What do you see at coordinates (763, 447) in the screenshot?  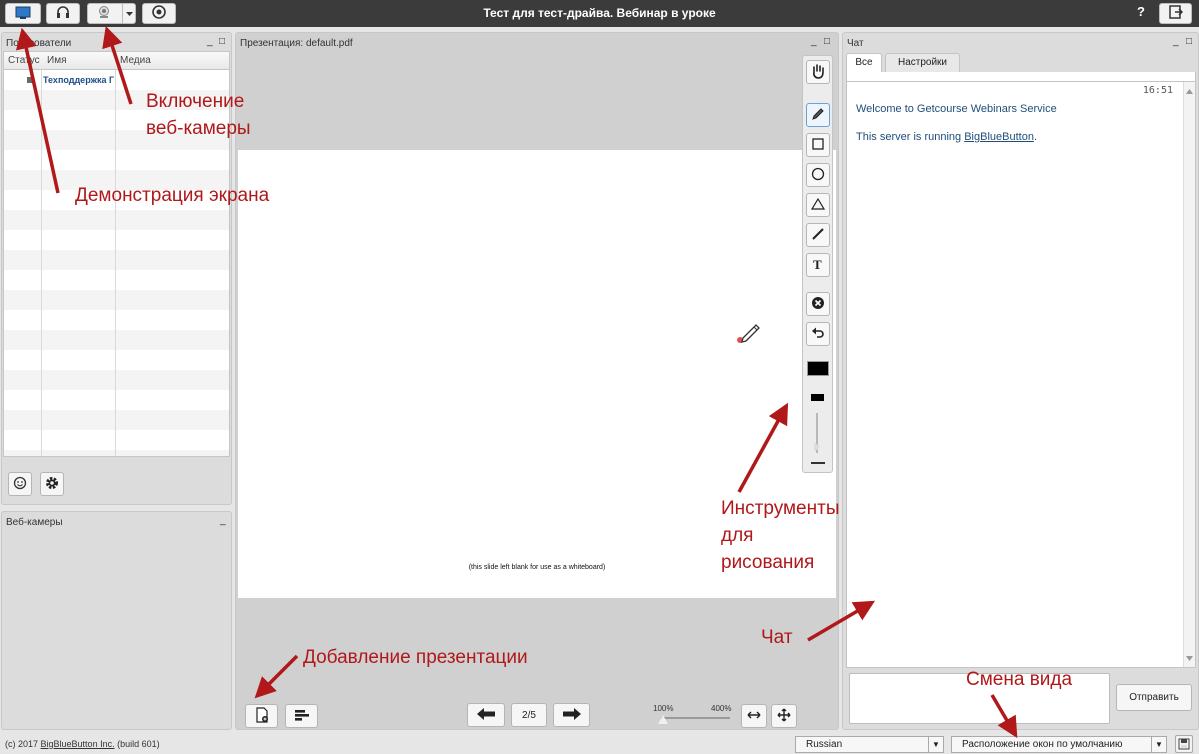 I see `arrow-to-tools` at bounding box center [763, 447].